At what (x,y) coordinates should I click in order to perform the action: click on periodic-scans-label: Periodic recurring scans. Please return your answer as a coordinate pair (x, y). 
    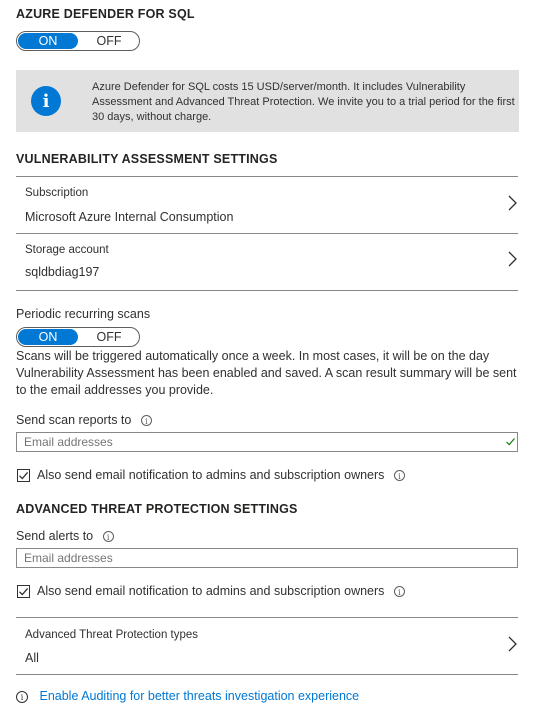
    Looking at the image, I should click on (83, 314).